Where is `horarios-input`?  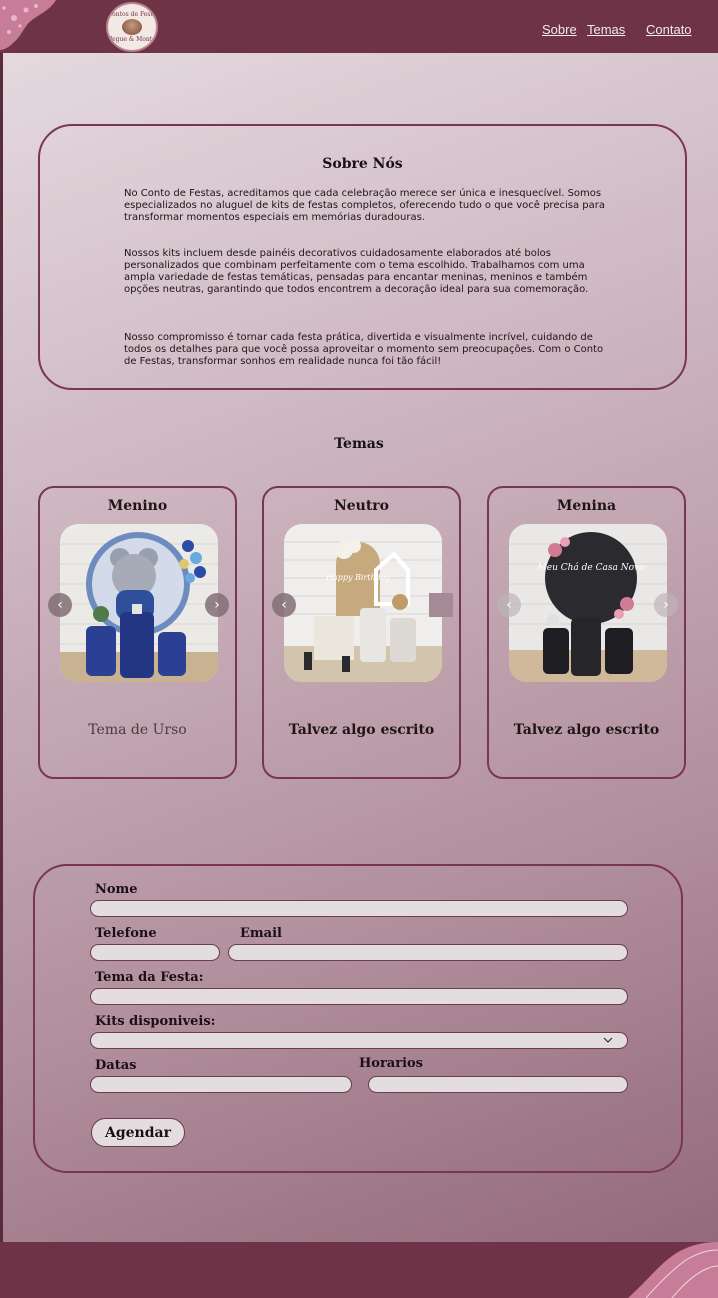
horarios-input is located at coordinates (498, 1084).